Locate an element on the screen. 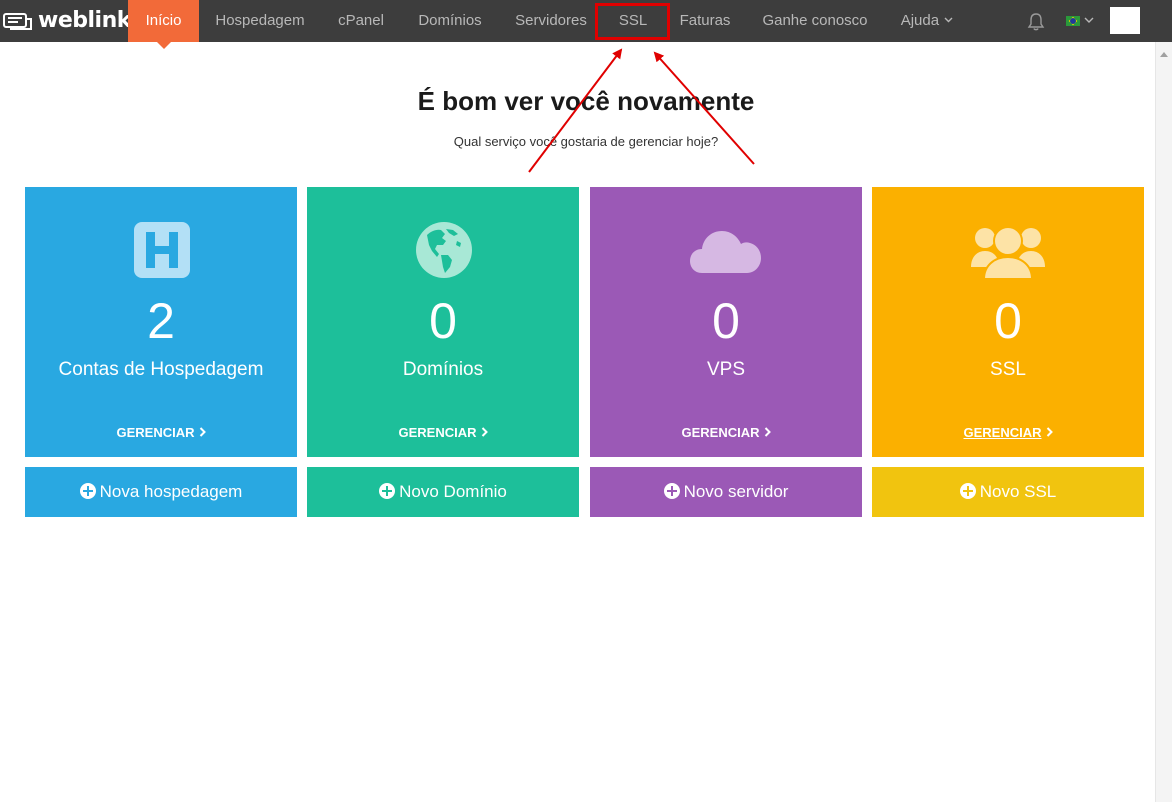 This screenshot has width=1172, height=802. nav-item-label: SSL is located at coordinates (633, 20).